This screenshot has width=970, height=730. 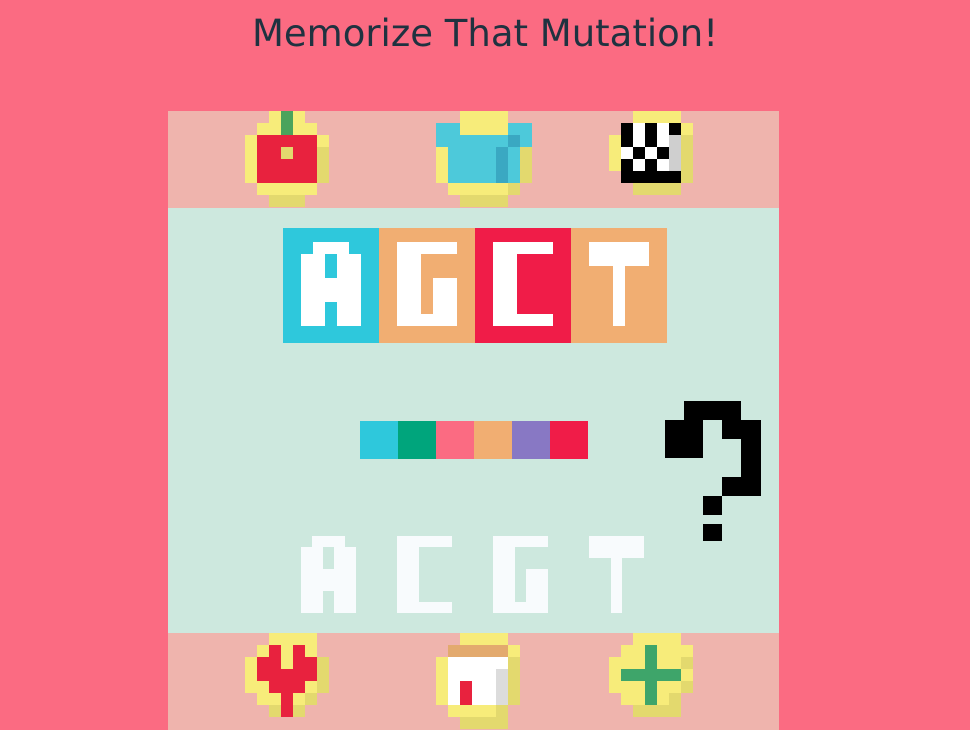 I want to click on page-title: Memorize That Mutation!, so click(x=485, y=33).